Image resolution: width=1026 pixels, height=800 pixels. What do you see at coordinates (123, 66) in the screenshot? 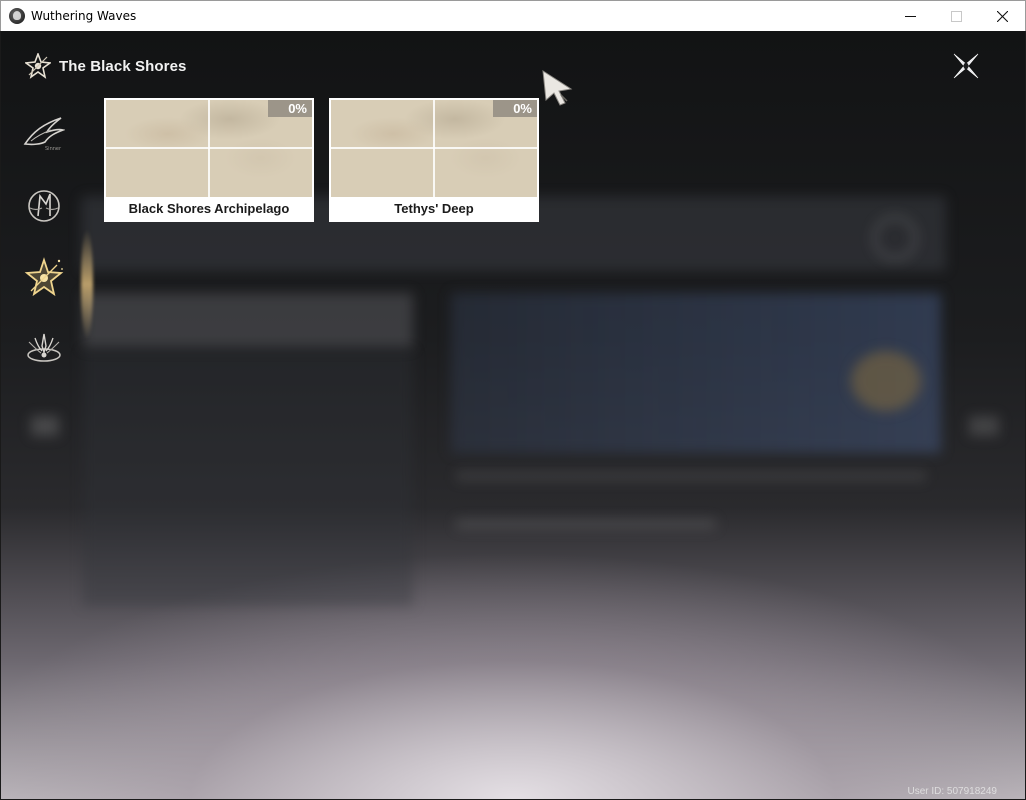
I see `page-title: The Black Shores` at bounding box center [123, 66].